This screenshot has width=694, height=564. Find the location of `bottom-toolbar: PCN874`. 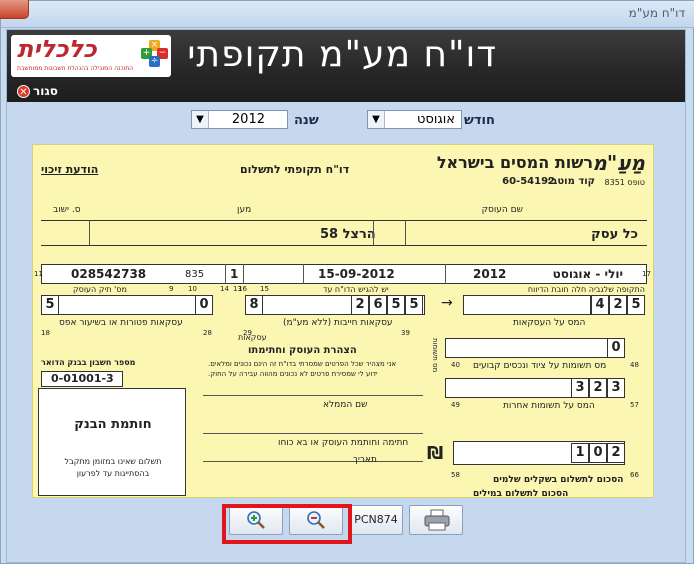

bottom-toolbar: PCN874 is located at coordinates (346, 520).